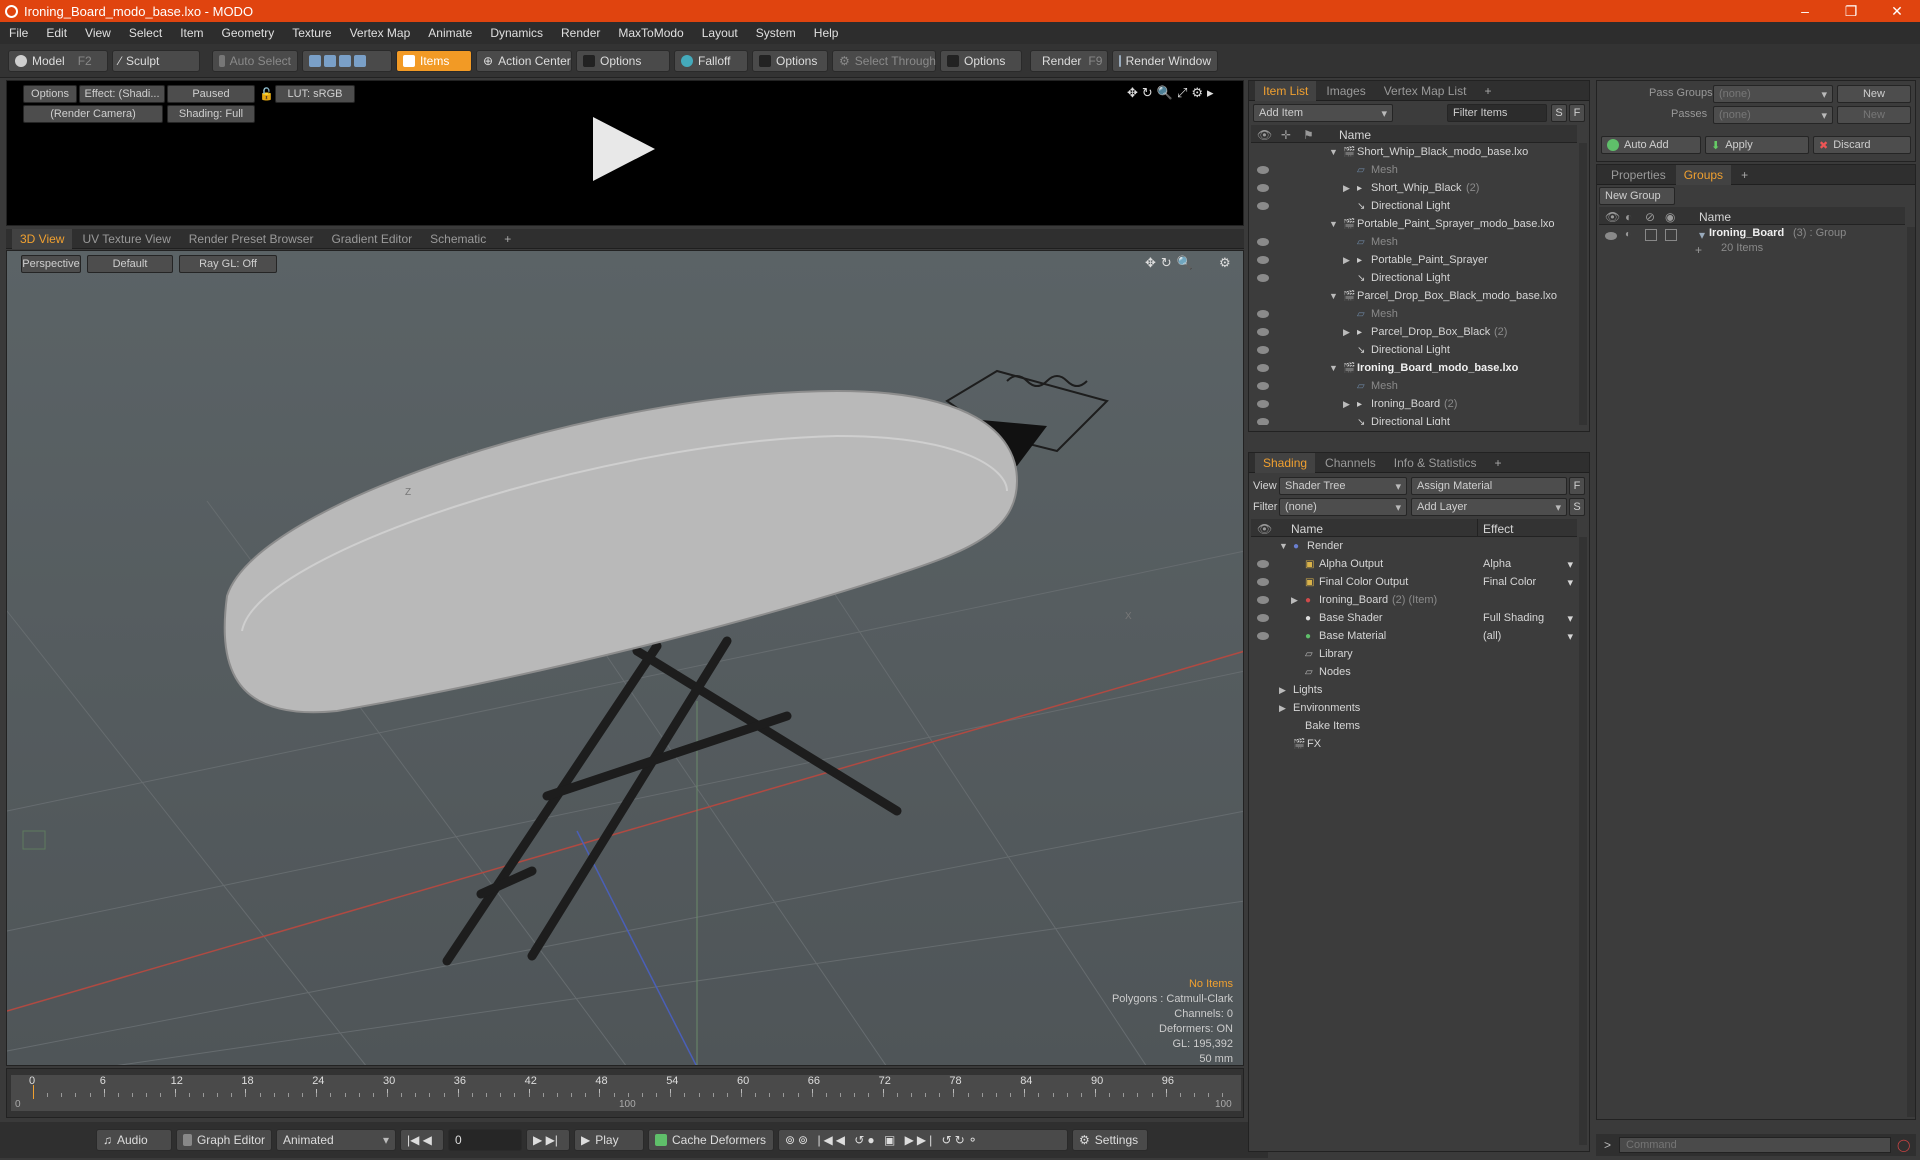 This screenshot has height=1160, width=1920. I want to click on viewport-nav-icons: ✥↻🔍, so click(1171, 263).